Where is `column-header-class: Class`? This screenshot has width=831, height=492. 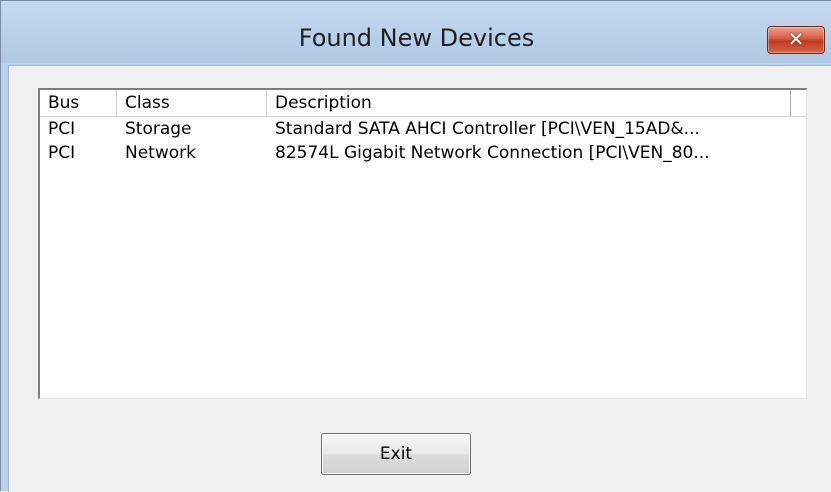 column-header-class: Class is located at coordinates (192, 103).